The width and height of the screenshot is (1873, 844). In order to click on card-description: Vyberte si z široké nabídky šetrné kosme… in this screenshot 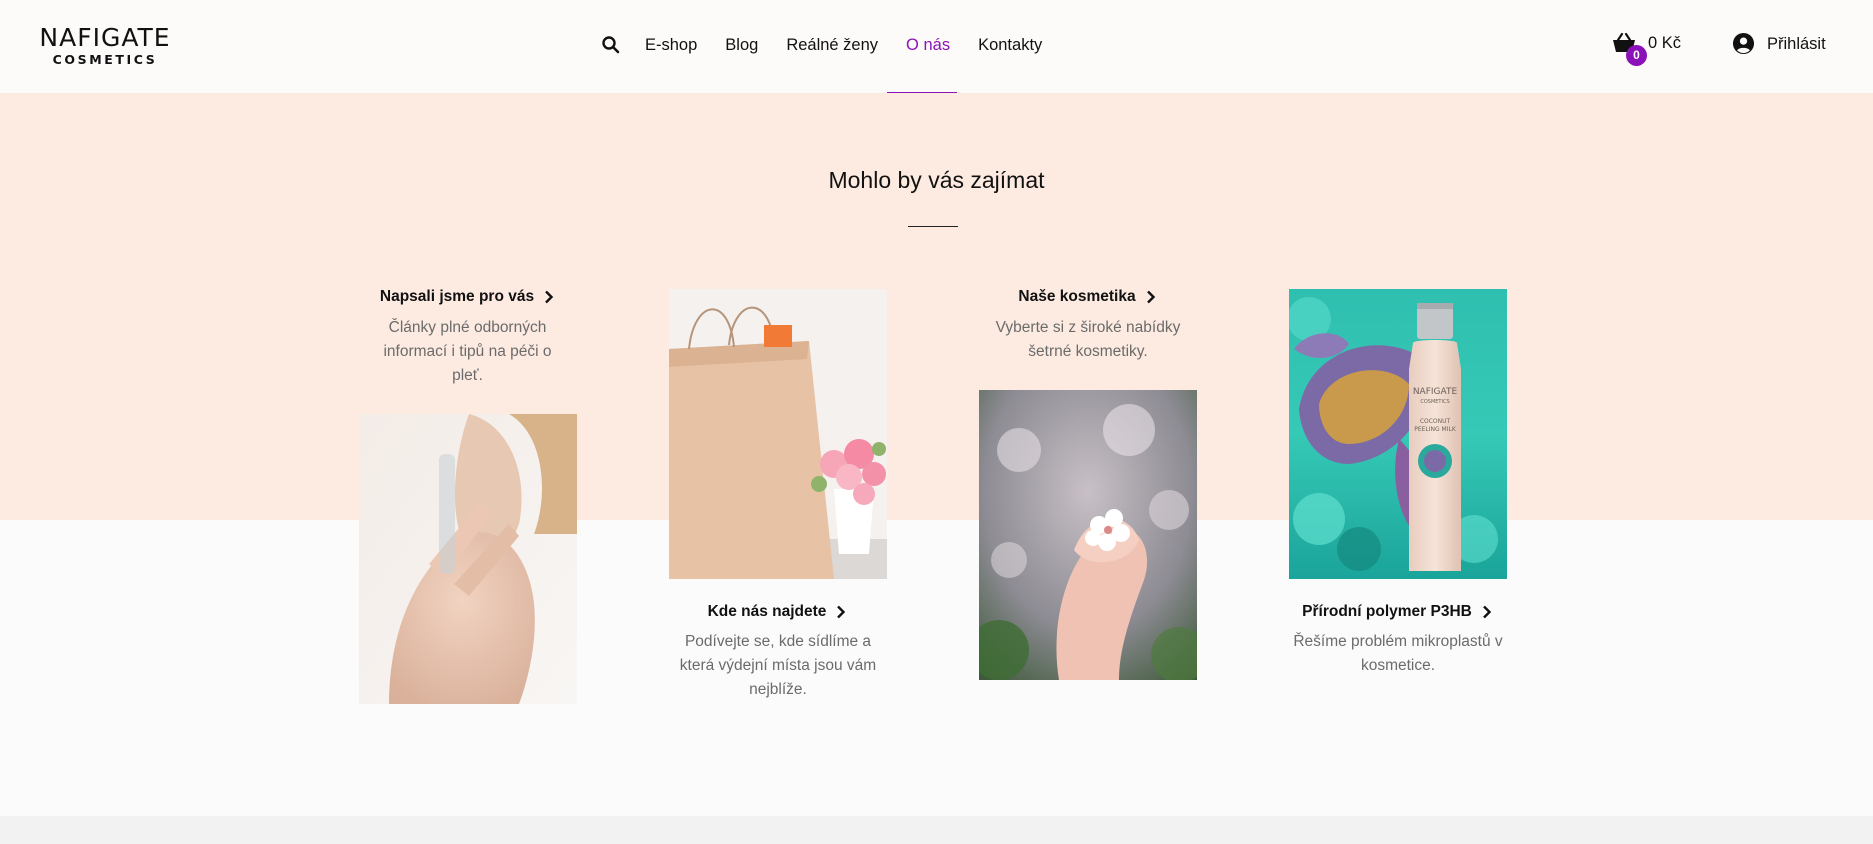, I will do `click(1088, 339)`.